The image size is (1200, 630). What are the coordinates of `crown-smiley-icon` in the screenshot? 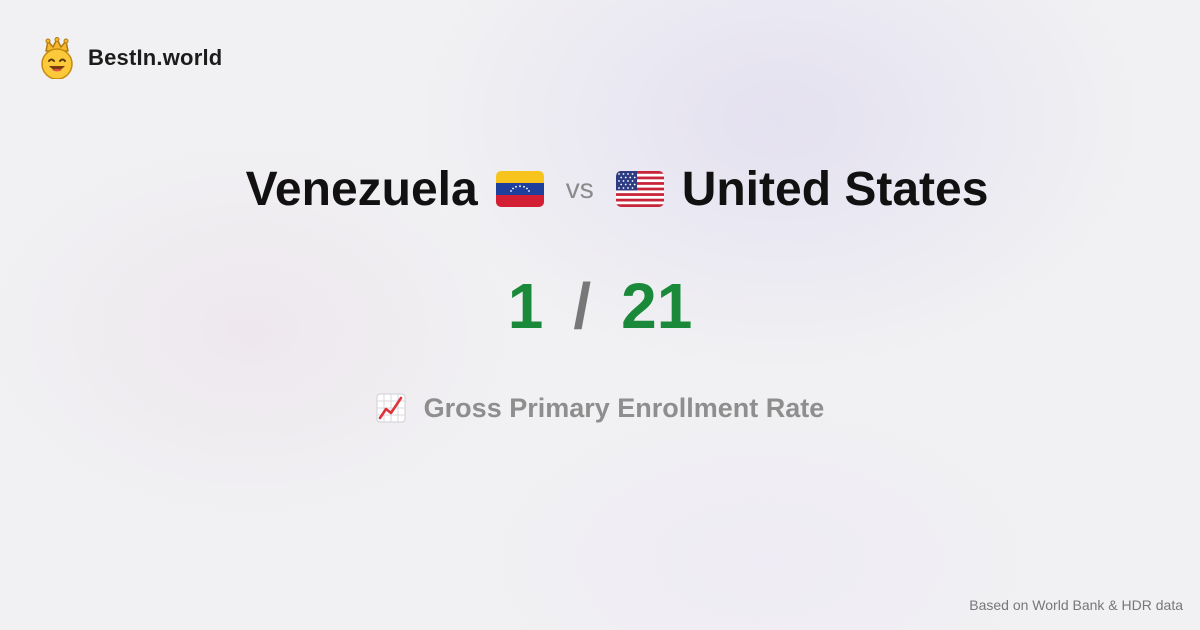 It's located at (57, 58).